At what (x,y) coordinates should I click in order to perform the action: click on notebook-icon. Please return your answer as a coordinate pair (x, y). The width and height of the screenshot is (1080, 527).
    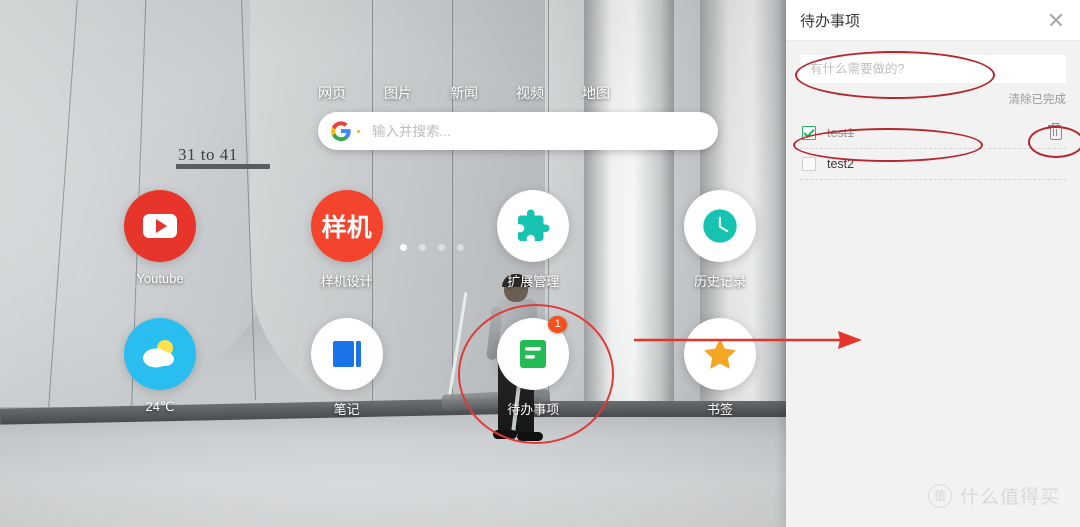
    Looking at the image, I should click on (346, 354).